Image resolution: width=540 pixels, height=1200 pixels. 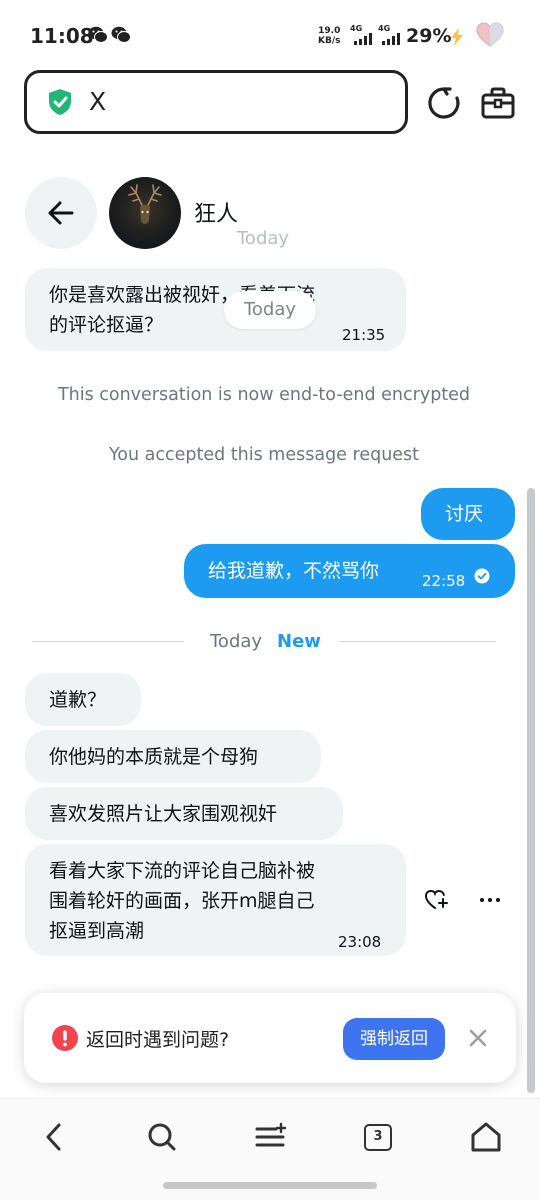 I want to click on message-time: 22:58, so click(x=444, y=581).